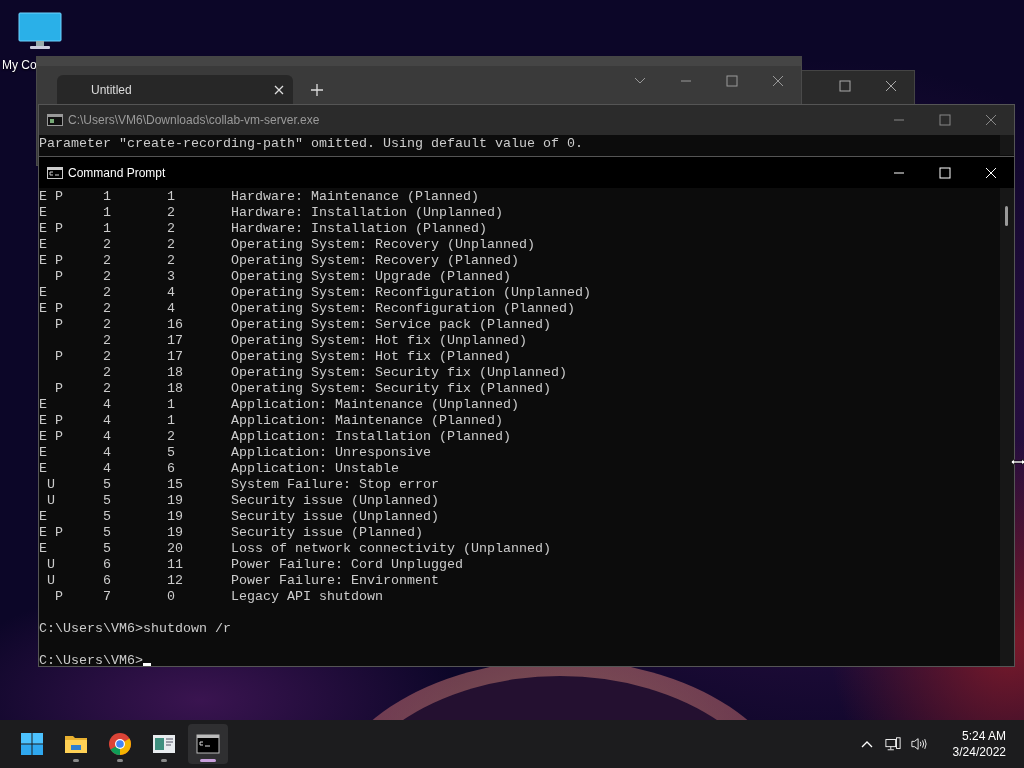 The image size is (1024, 768). I want to click on terminal-line: C:\Users\VM6>shutdown /r, so click(135, 629).